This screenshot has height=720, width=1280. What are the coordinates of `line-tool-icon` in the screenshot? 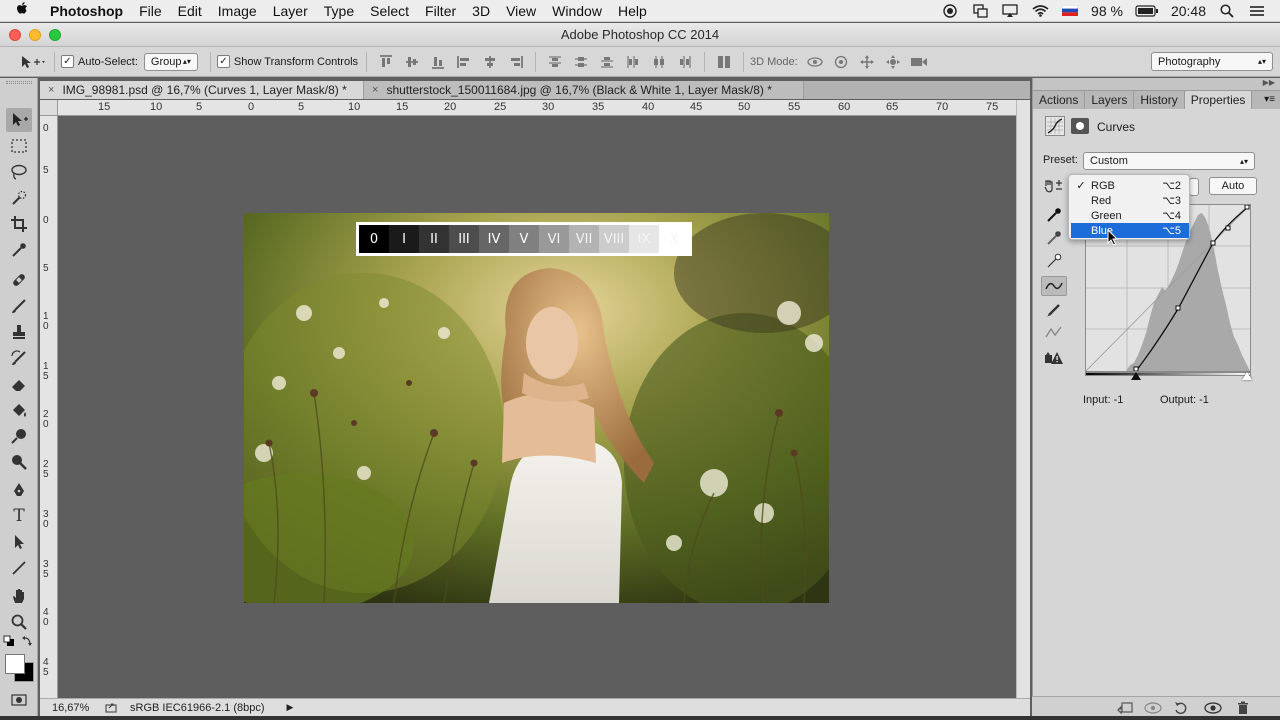 It's located at (19, 568).